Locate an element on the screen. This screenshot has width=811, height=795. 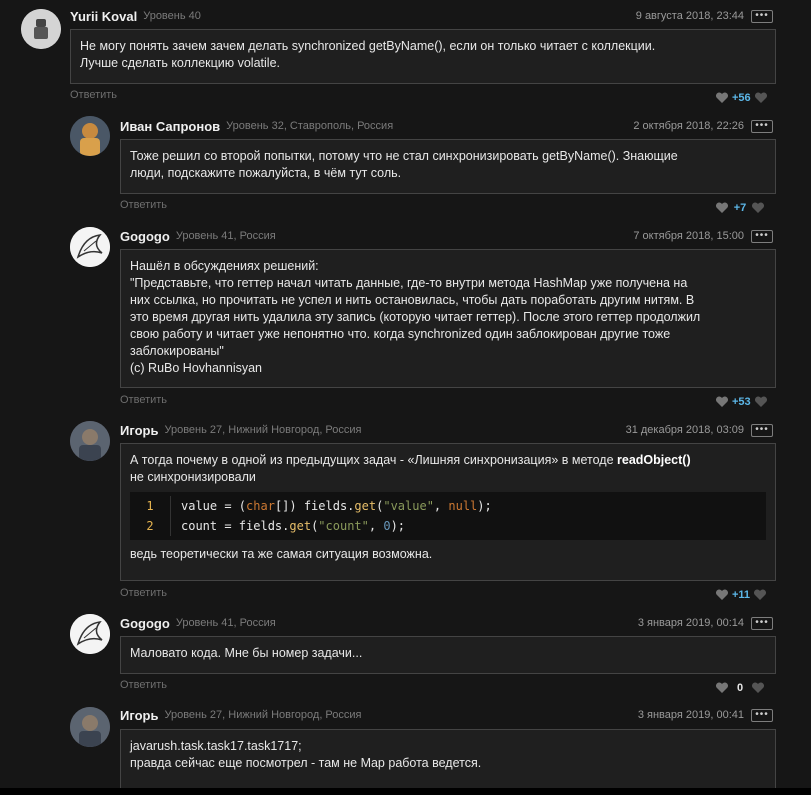
comment-date: 3 января 2019, 00:14 is located at coordinates (690, 623).